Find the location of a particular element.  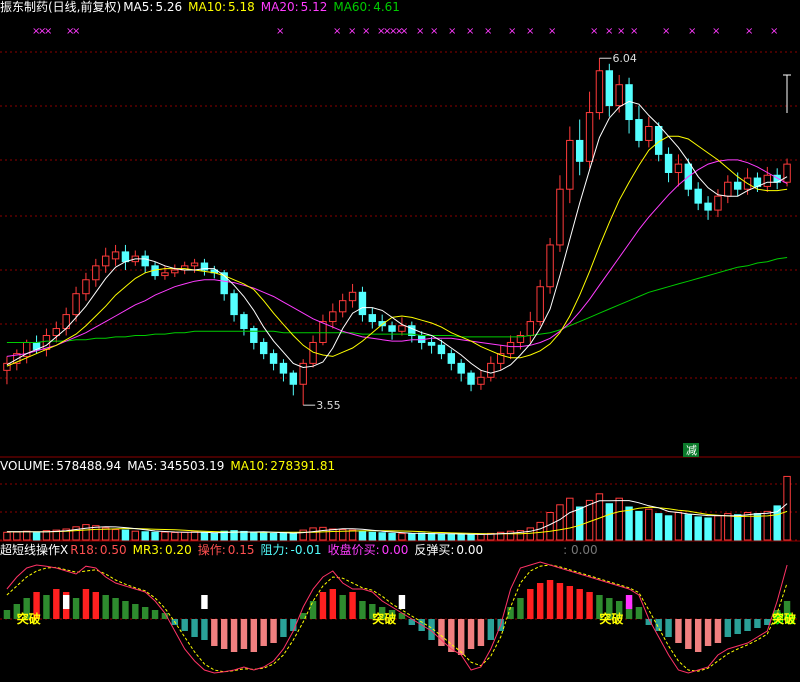

vol-ma5-value: 345503.19 is located at coordinates (192, 466).